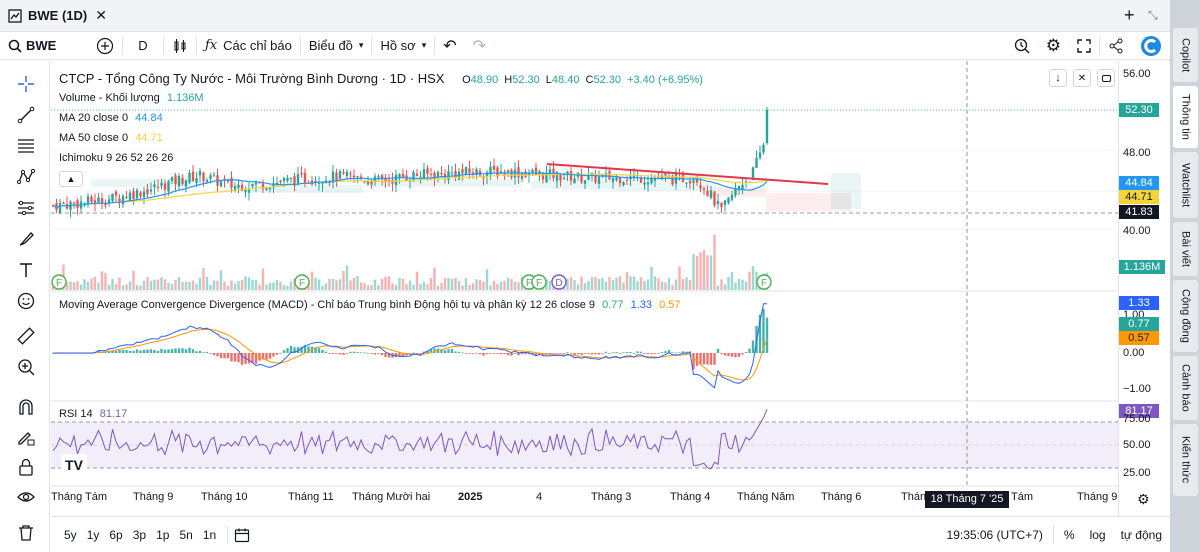  Describe the element at coordinates (1022, 46) in the screenshot. I see `replay-button` at that location.